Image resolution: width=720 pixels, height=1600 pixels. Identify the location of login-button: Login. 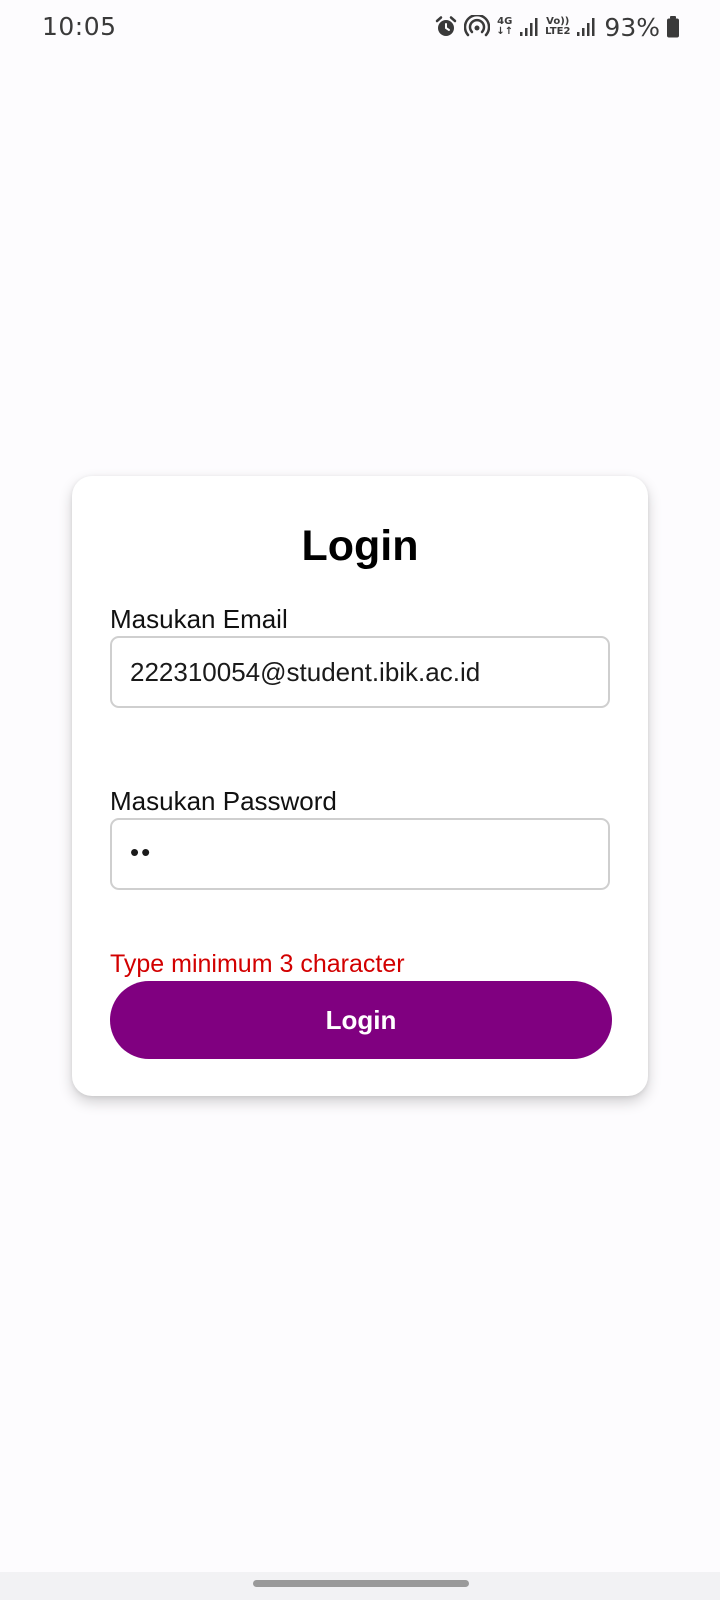
(361, 1020).